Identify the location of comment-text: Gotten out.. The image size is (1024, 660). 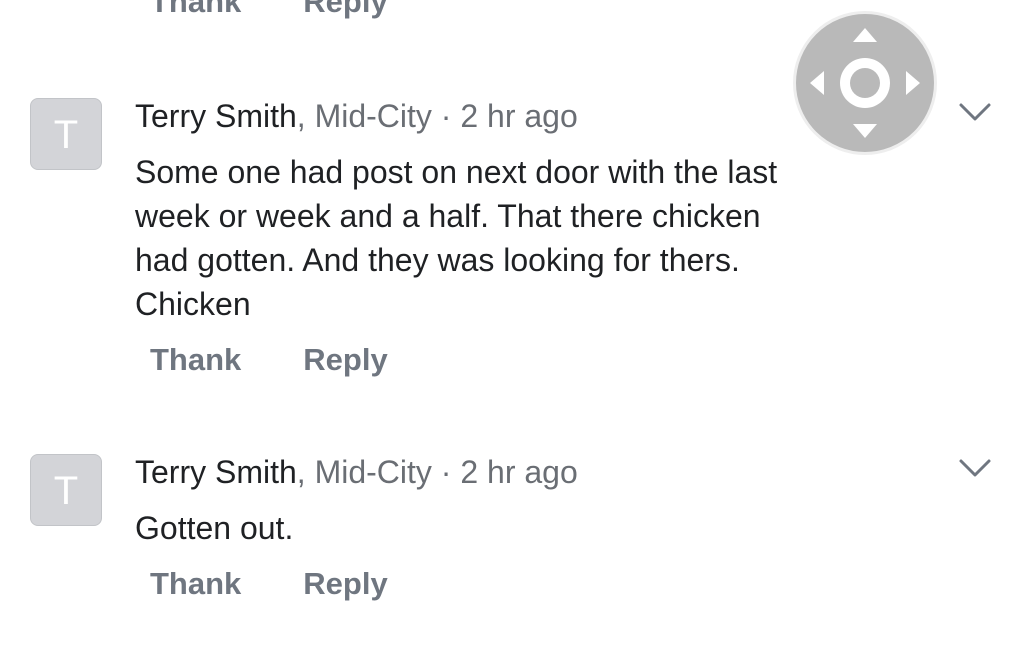
(214, 528).